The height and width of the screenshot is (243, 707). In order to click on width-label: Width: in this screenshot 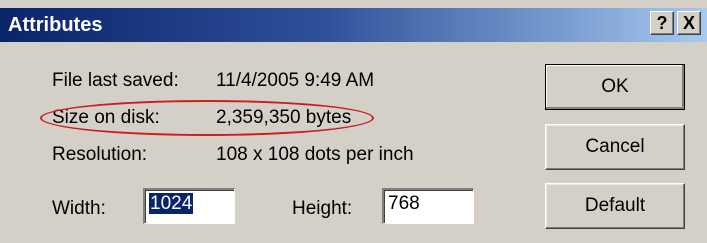, I will do `click(79, 208)`.